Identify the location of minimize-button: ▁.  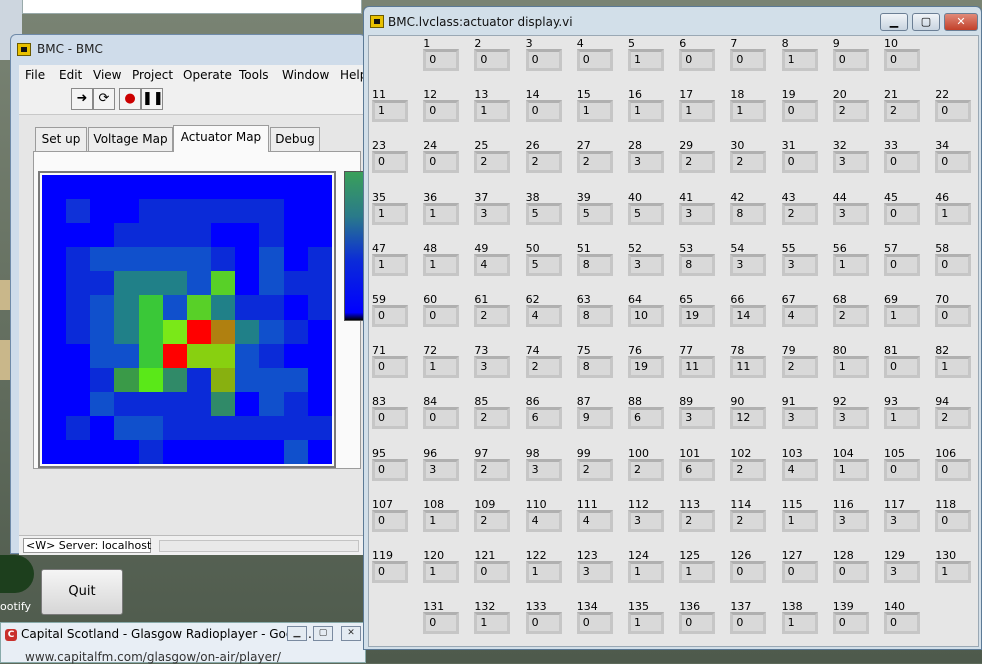
(297, 633).